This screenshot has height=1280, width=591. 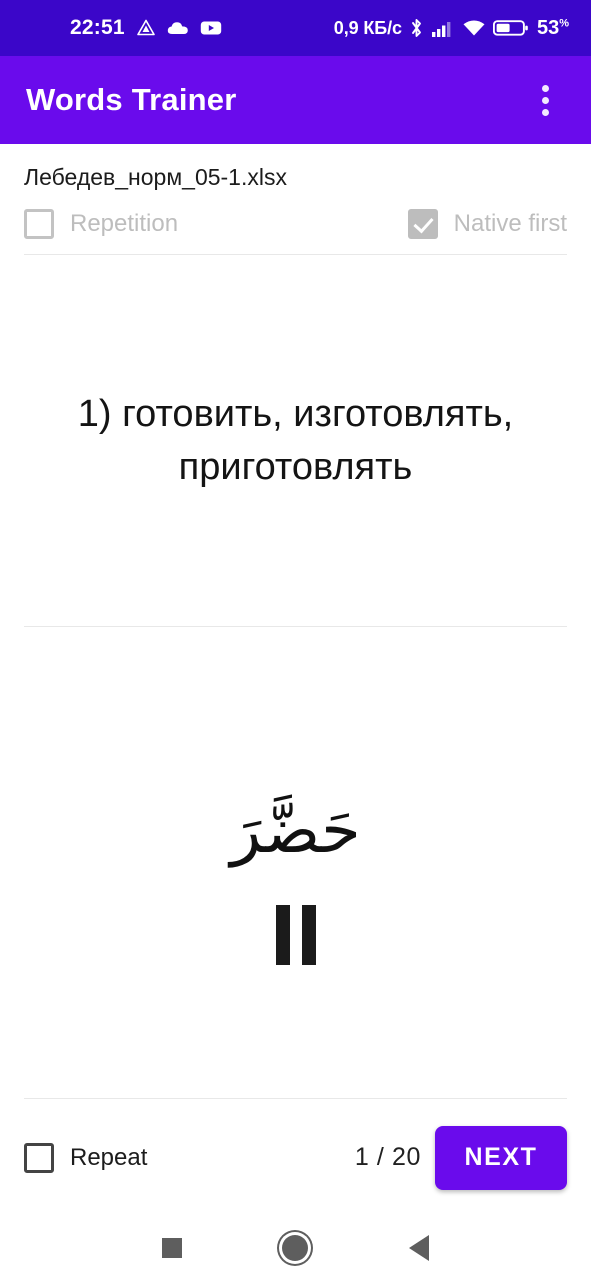 I want to click on cloud-icon, so click(x=178, y=28).